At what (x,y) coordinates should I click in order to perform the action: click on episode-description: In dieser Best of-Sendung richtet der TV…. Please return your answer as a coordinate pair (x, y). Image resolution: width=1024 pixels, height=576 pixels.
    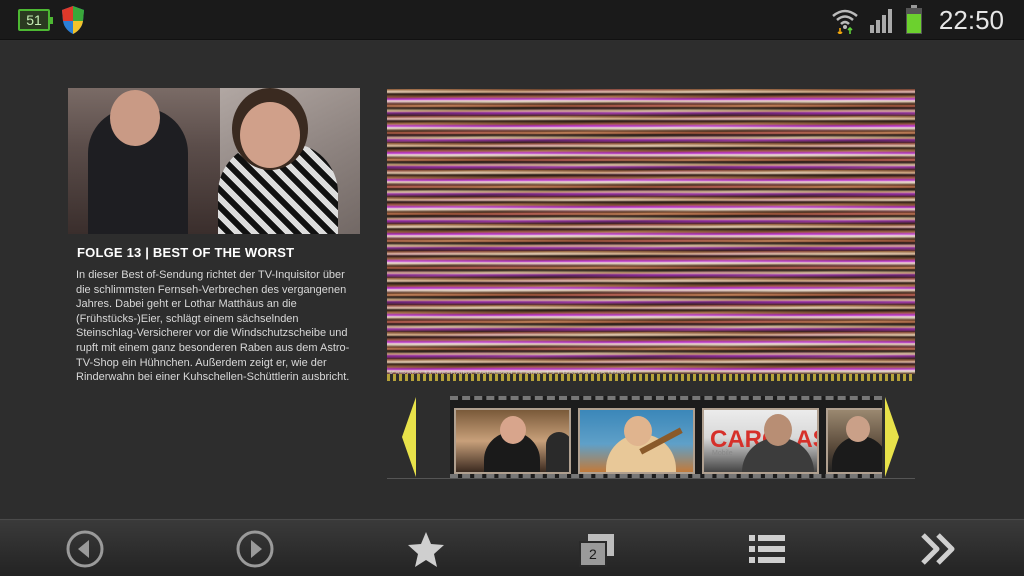
    Looking at the image, I should click on (213, 326).